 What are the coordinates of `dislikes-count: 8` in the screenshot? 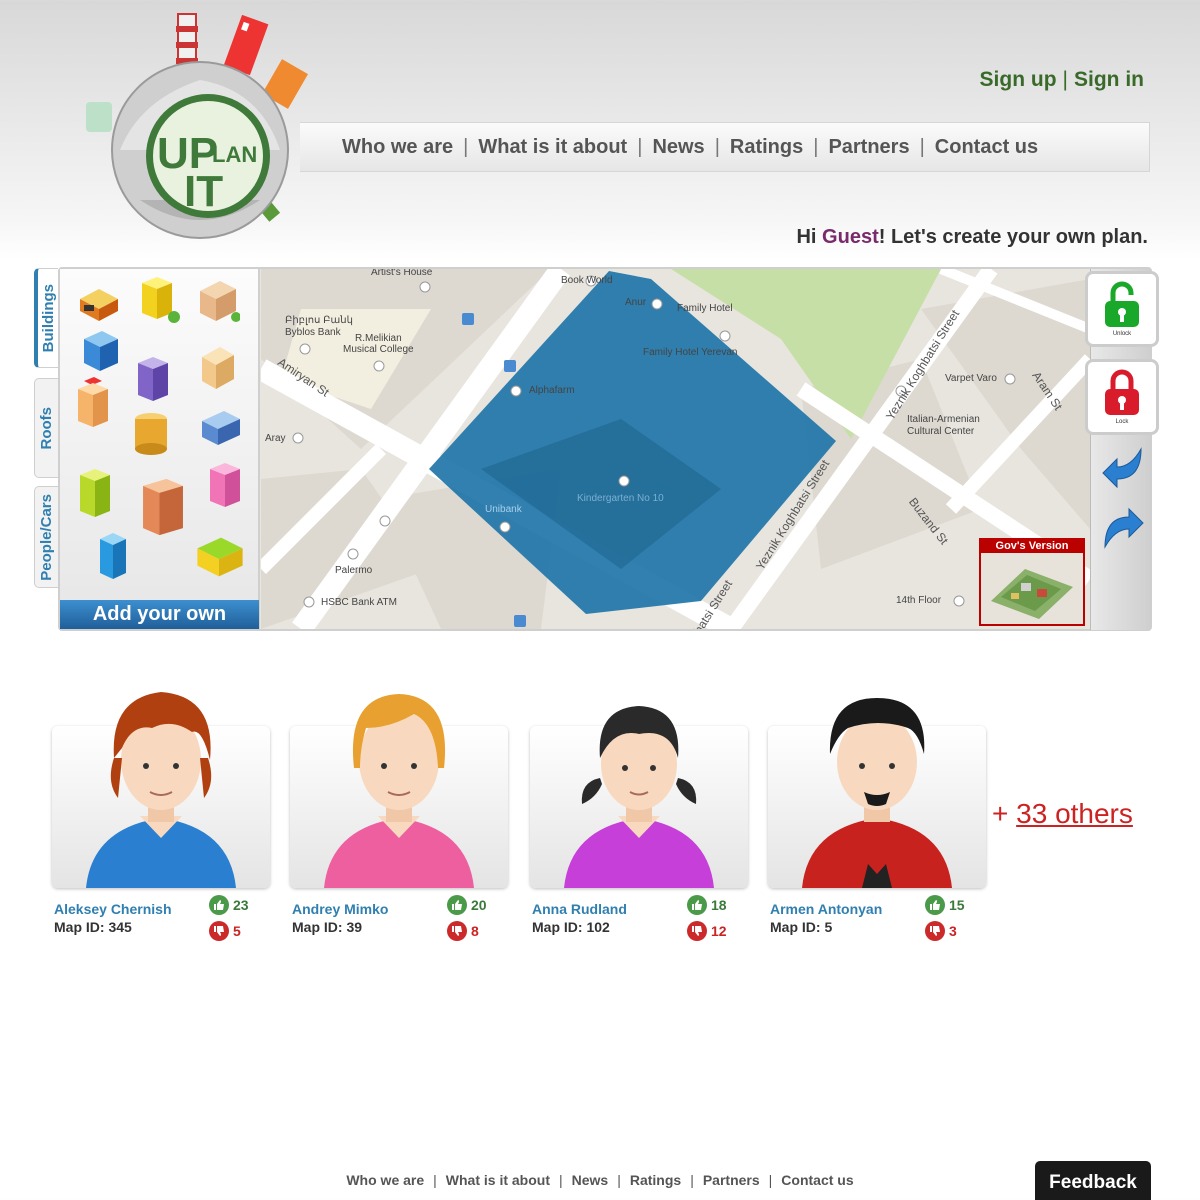 It's located at (463, 931).